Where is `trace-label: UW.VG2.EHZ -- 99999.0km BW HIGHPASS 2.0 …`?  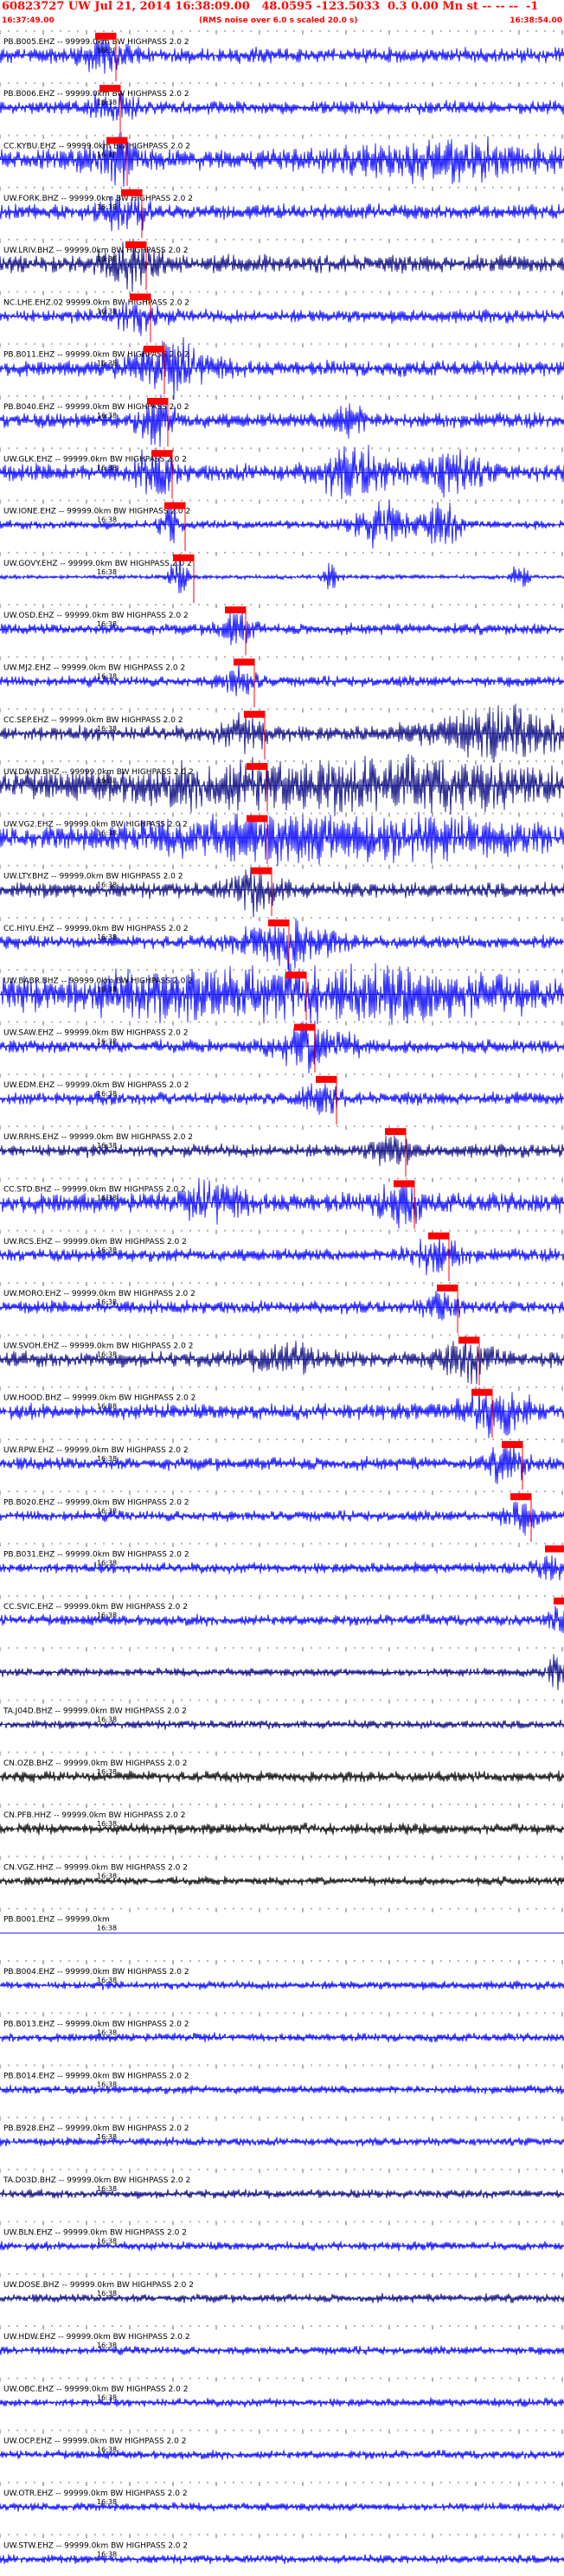 trace-label: UW.VG2.EHZ -- 99999.0km BW HIGHPASS 2.0 … is located at coordinates (95, 824).